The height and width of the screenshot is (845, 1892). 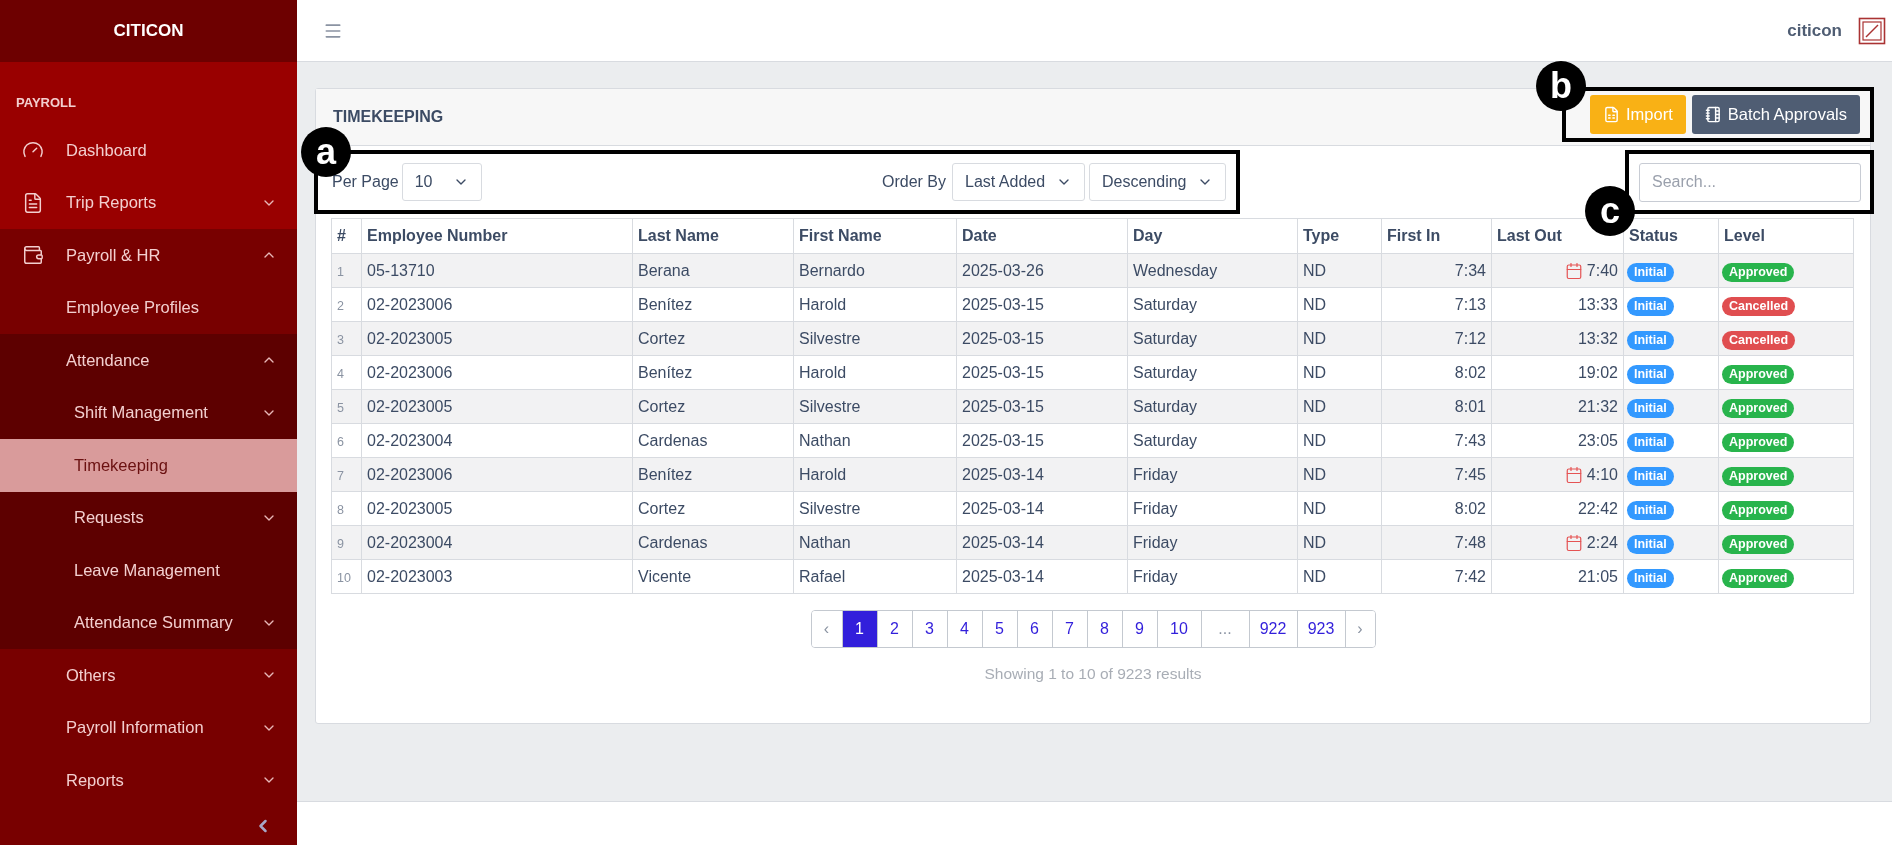 What do you see at coordinates (340, 407) in the screenshot?
I see `row-number: 5` at bounding box center [340, 407].